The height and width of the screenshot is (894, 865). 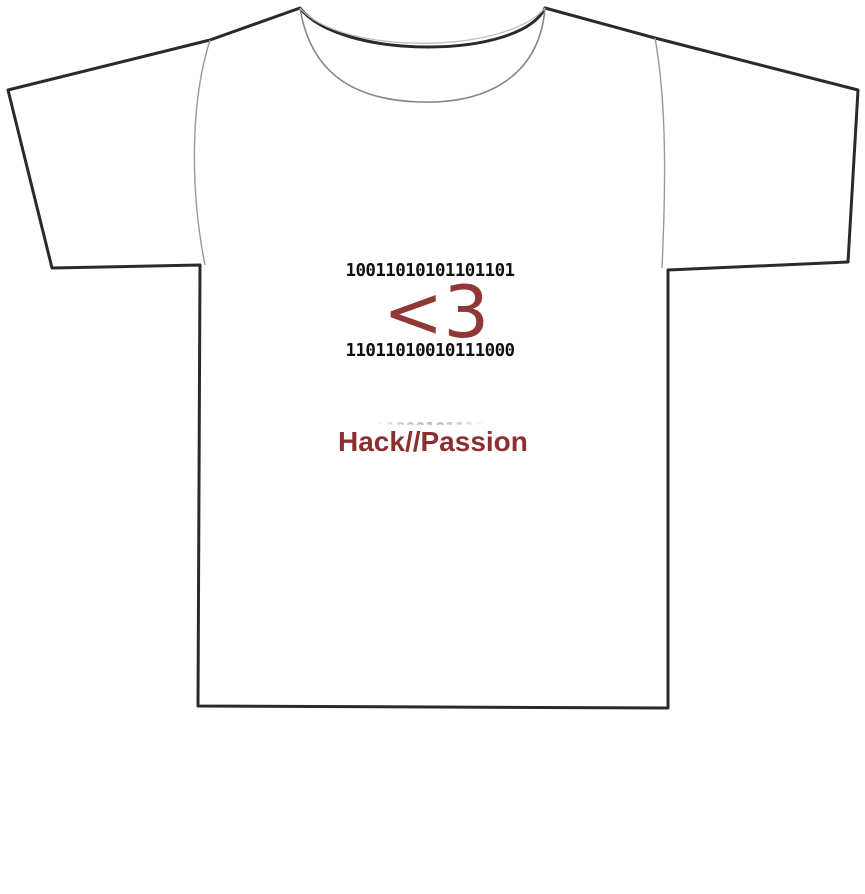 What do you see at coordinates (430, 748) in the screenshot?
I see `binary-row: 00011000010111010` at bounding box center [430, 748].